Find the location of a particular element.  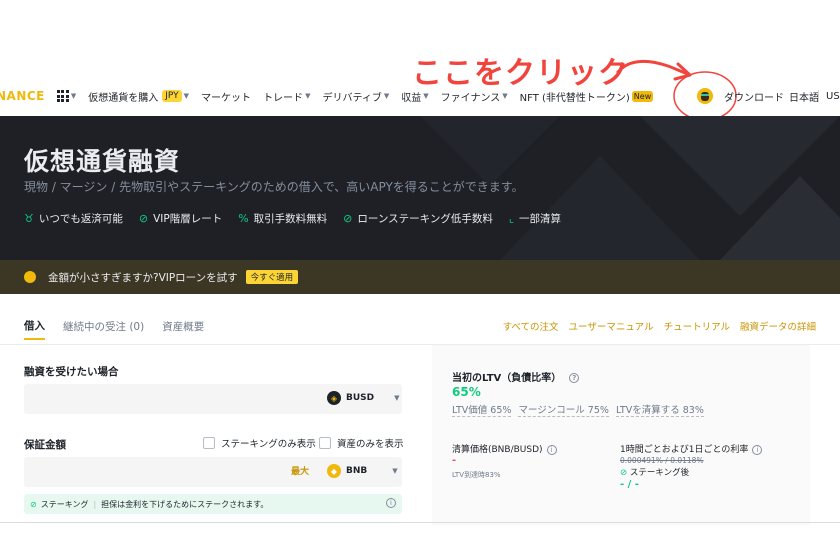

staking-notice: ⊘ ステーキング | 担保は金利を下げるためにステークされます。 i is located at coordinates (213, 504).